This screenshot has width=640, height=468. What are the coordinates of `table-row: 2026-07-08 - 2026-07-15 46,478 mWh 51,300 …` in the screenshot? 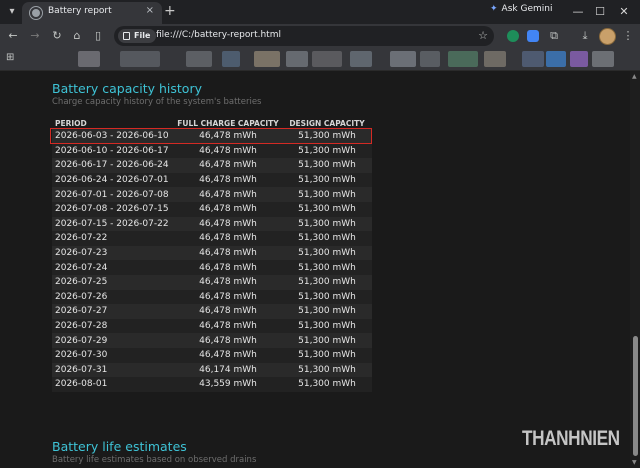 It's located at (212, 209).